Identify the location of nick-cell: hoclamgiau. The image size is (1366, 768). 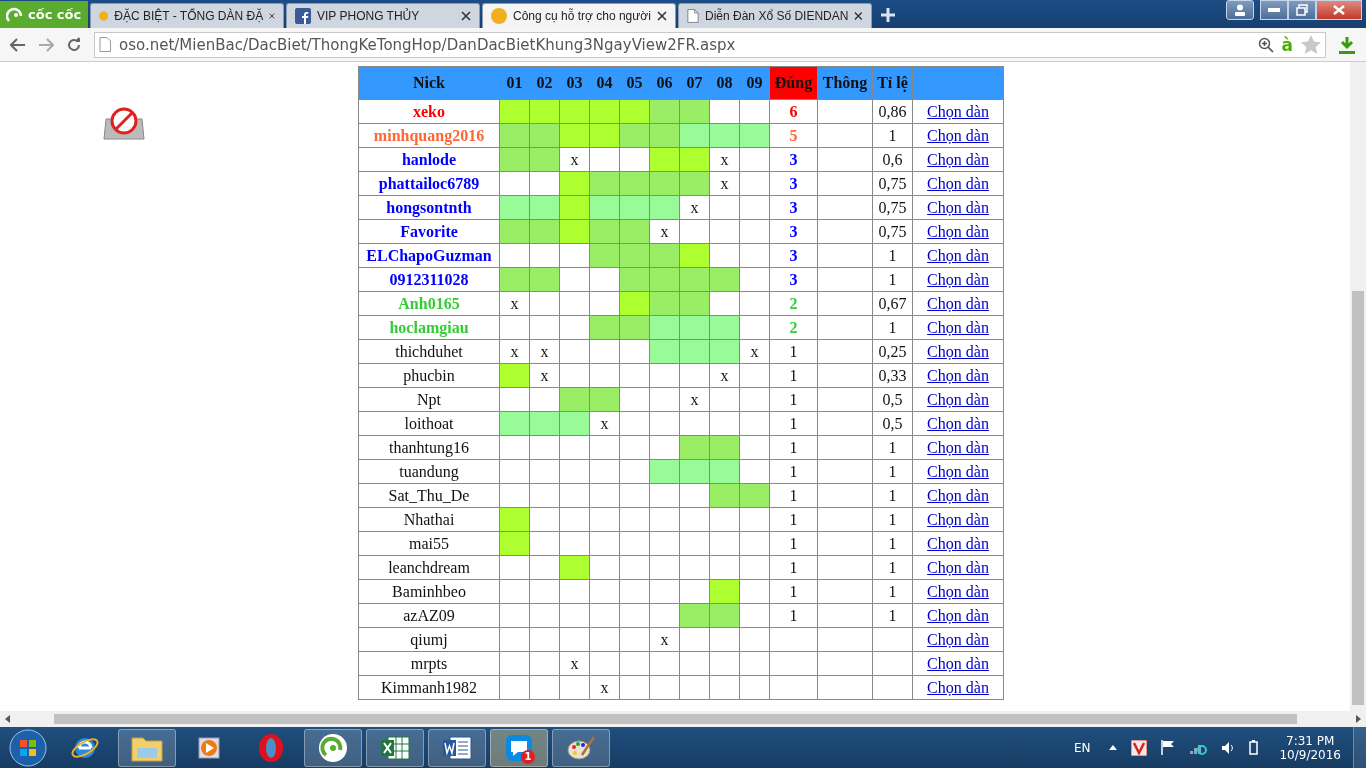
(429, 327).